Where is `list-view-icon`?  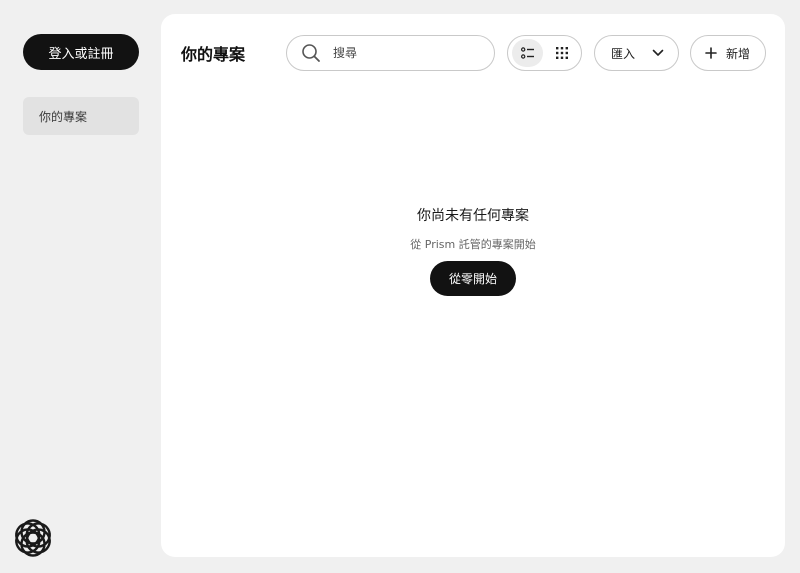 list-view-icon is located at coordinates (527, 53).